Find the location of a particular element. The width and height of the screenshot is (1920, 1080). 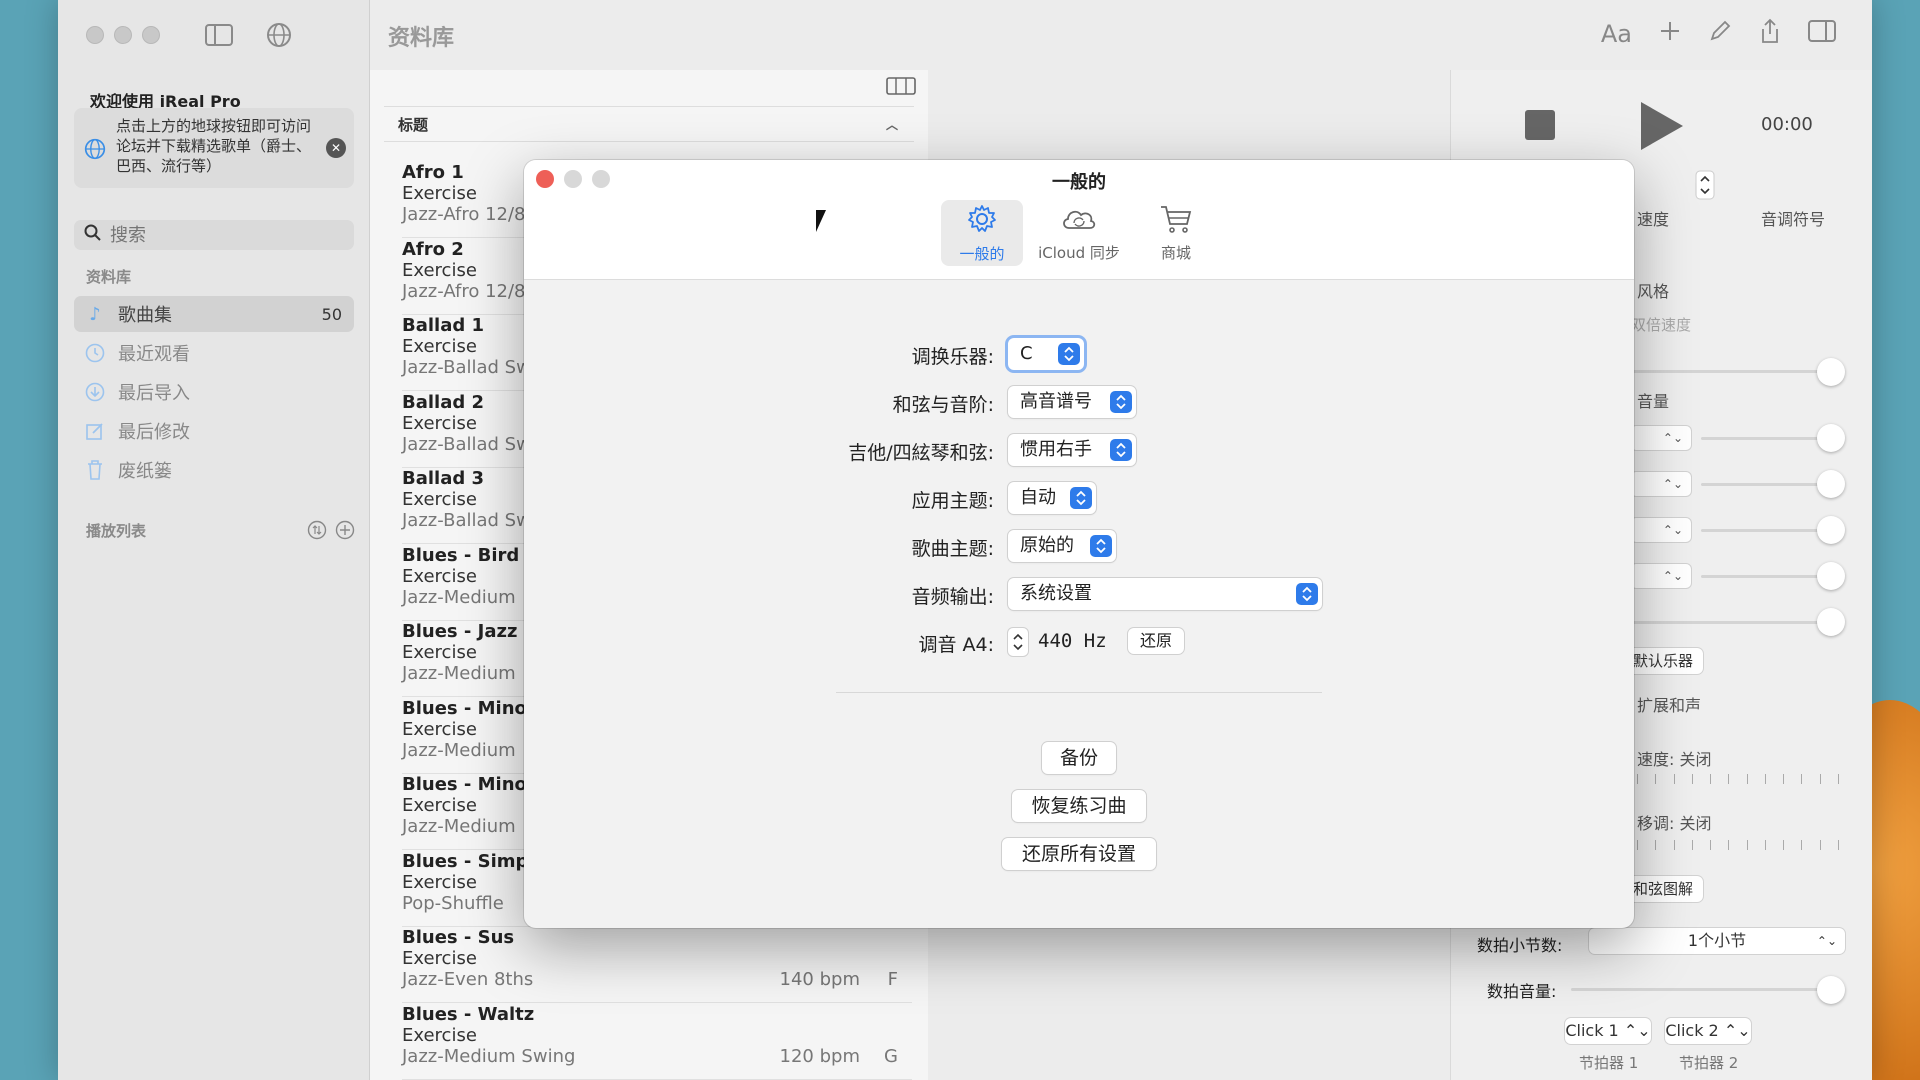

count-volume-track is located at coordinates (1701, 989).